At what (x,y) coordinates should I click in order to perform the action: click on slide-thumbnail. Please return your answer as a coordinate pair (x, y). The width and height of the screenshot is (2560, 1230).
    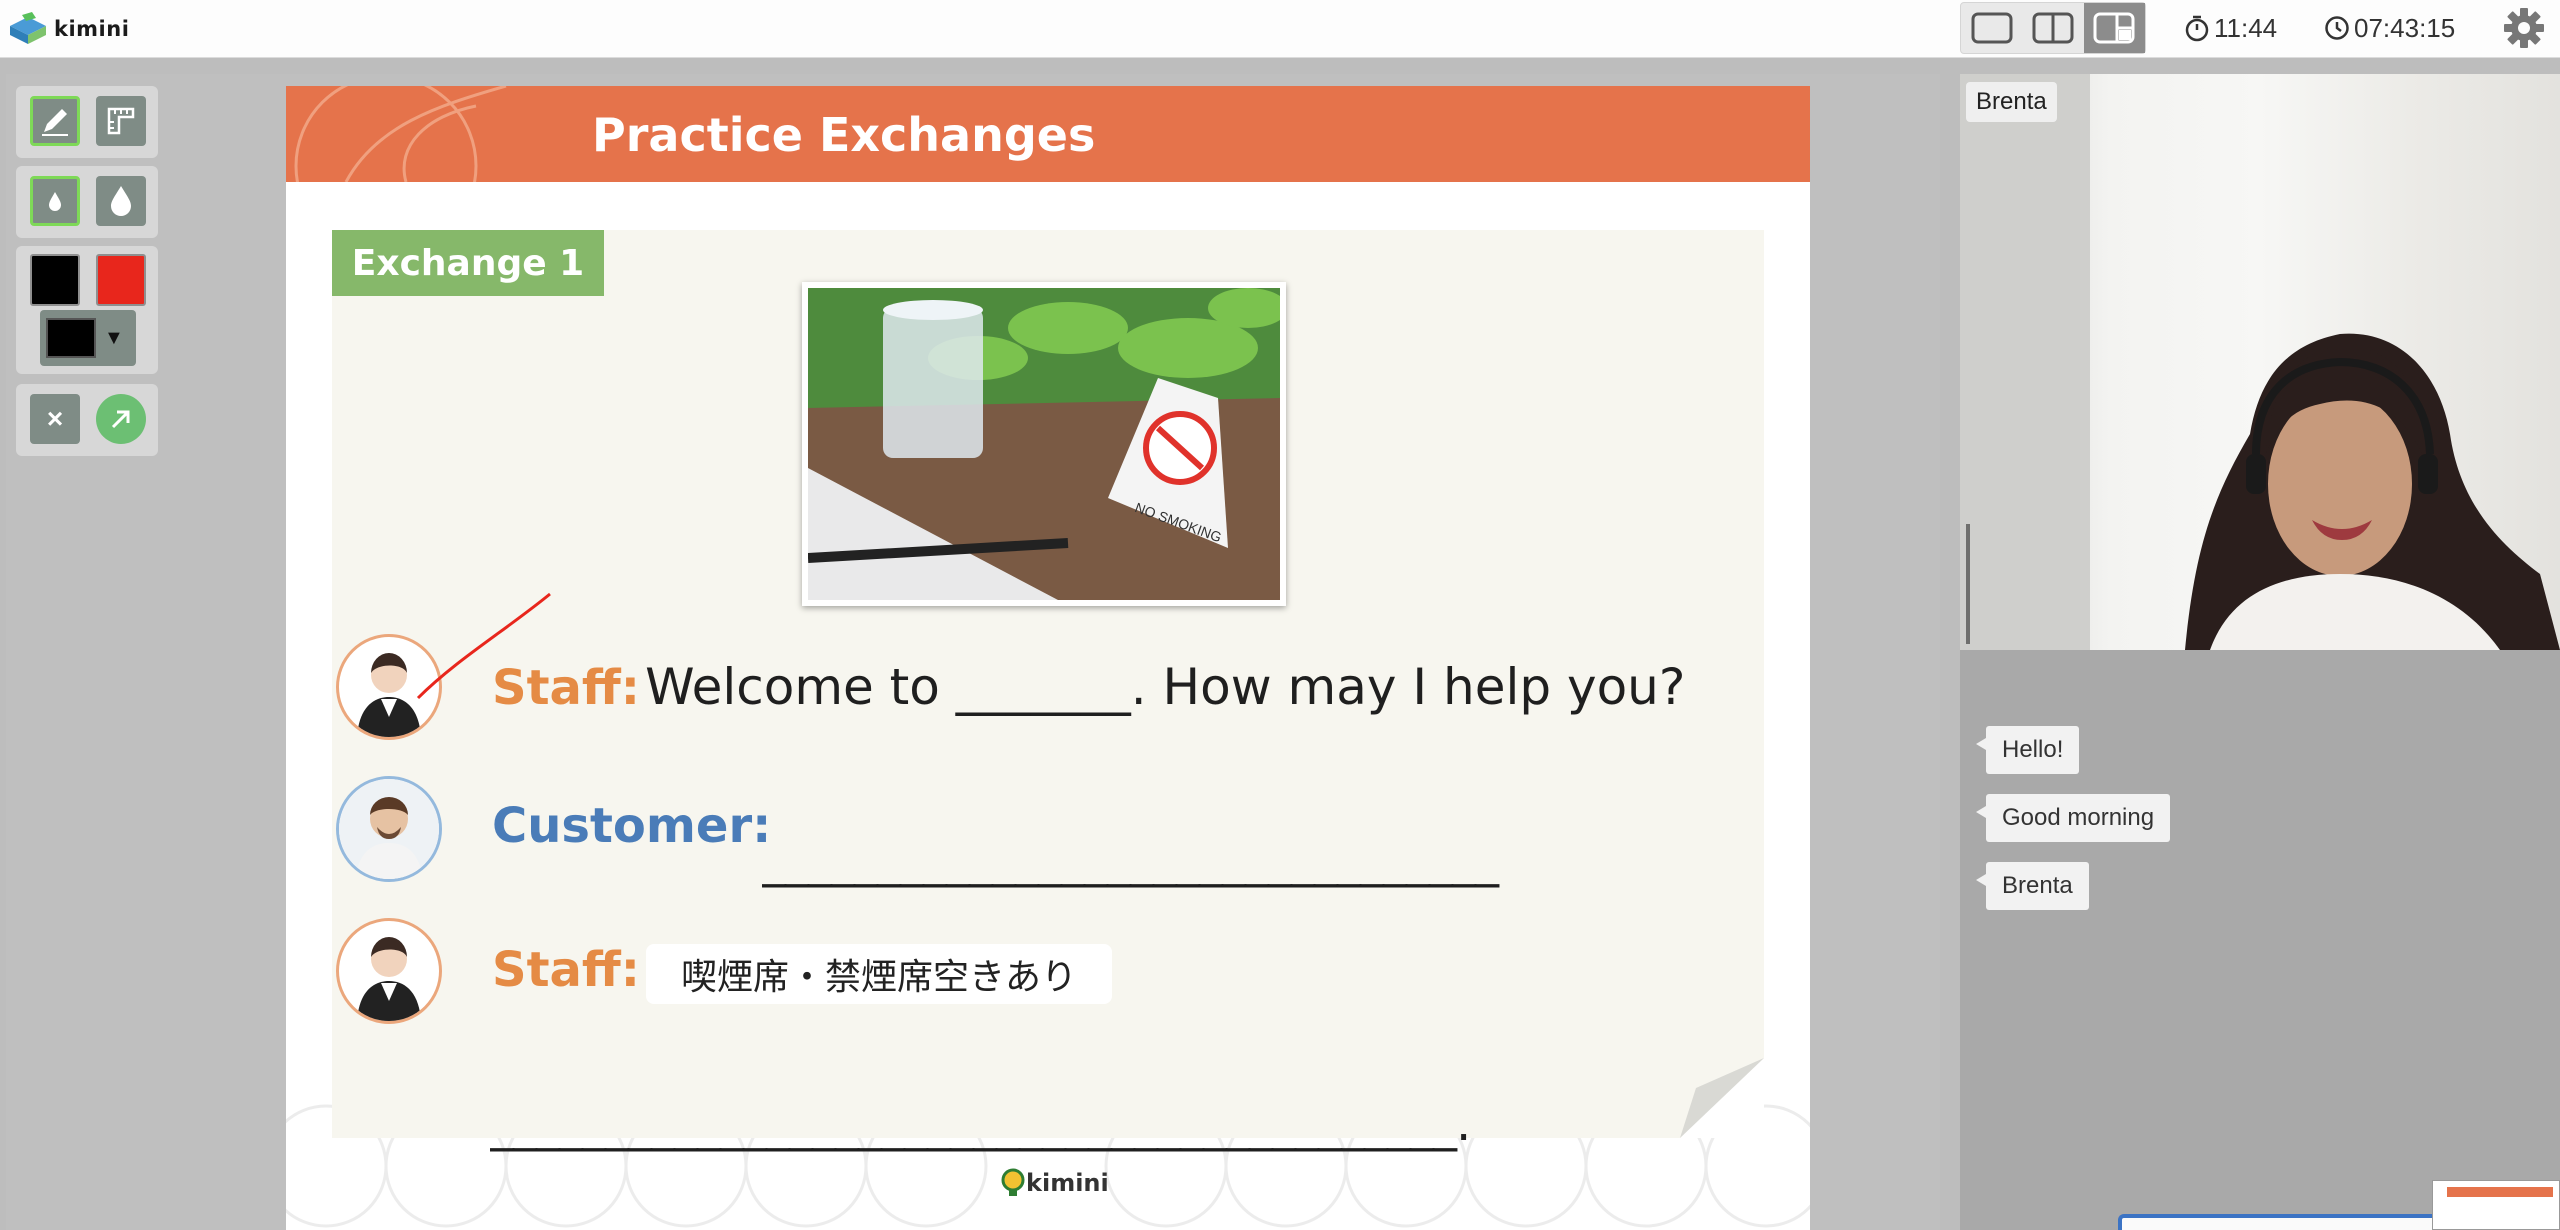
    Looking at the image, I should click on (2496, 1205).